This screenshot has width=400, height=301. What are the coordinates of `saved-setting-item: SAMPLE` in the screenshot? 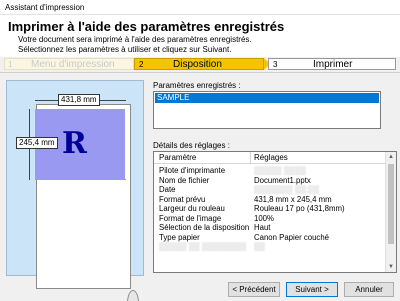 It's located at (267, 98).